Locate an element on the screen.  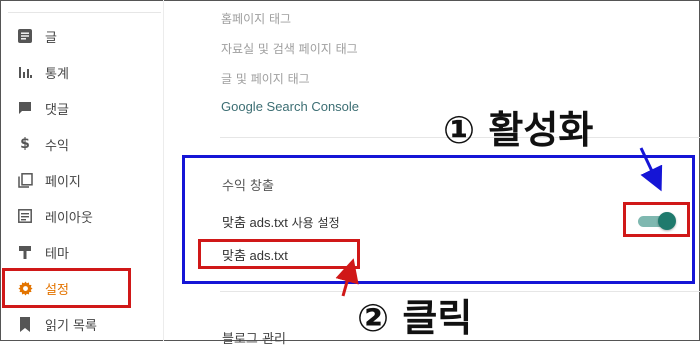
arrow-to-ads-txt is located at coordinates (347, 277).